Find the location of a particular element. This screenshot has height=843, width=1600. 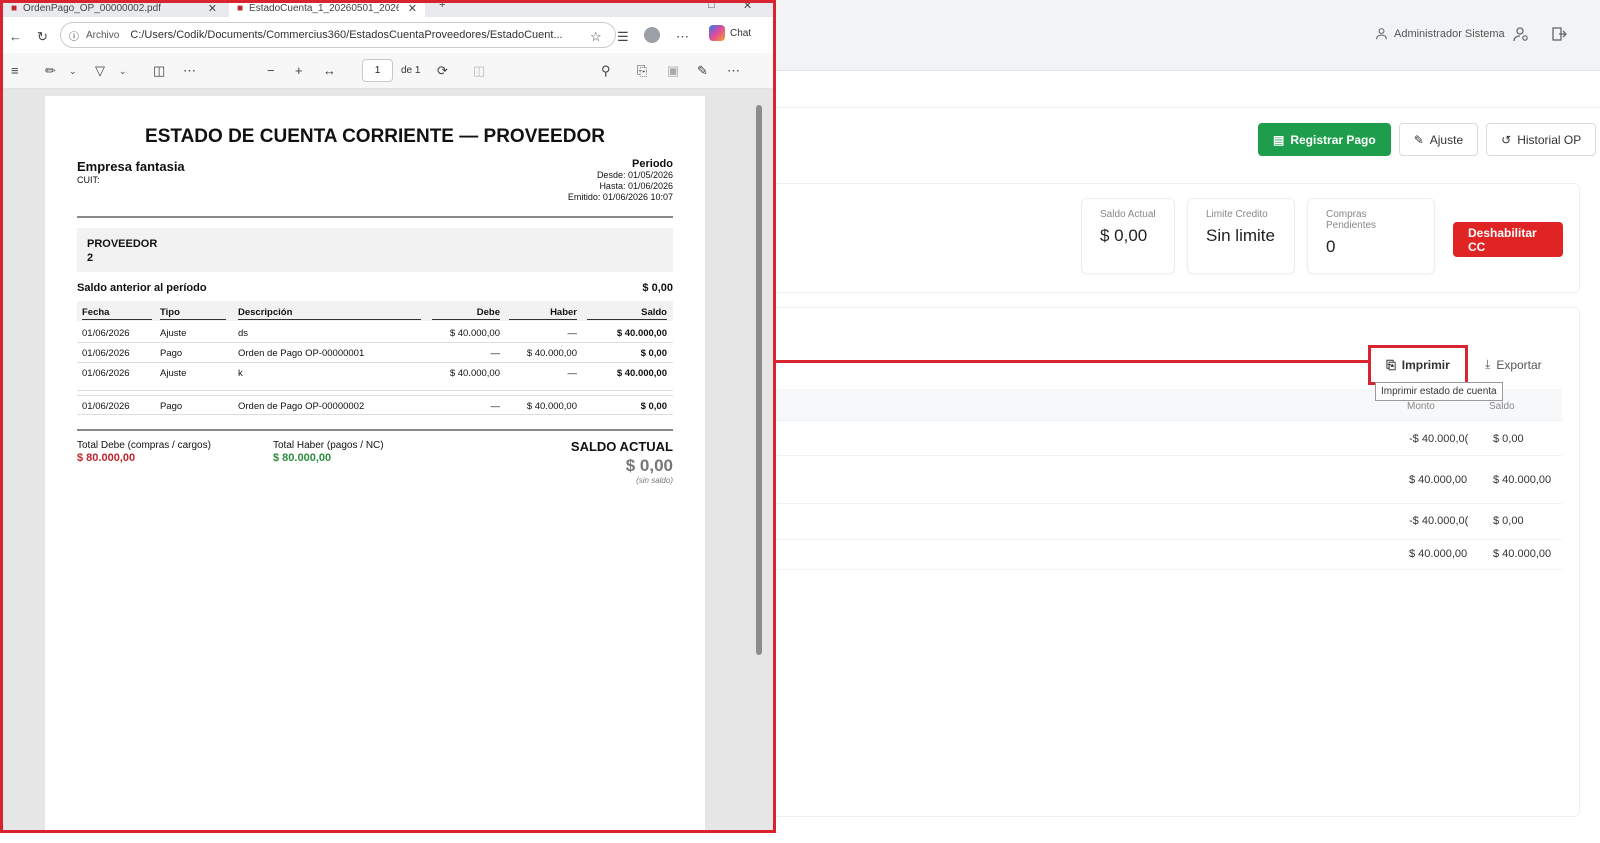

periodo-desde: Desde: 01/05/2026 is located at coordinates (634, 175).